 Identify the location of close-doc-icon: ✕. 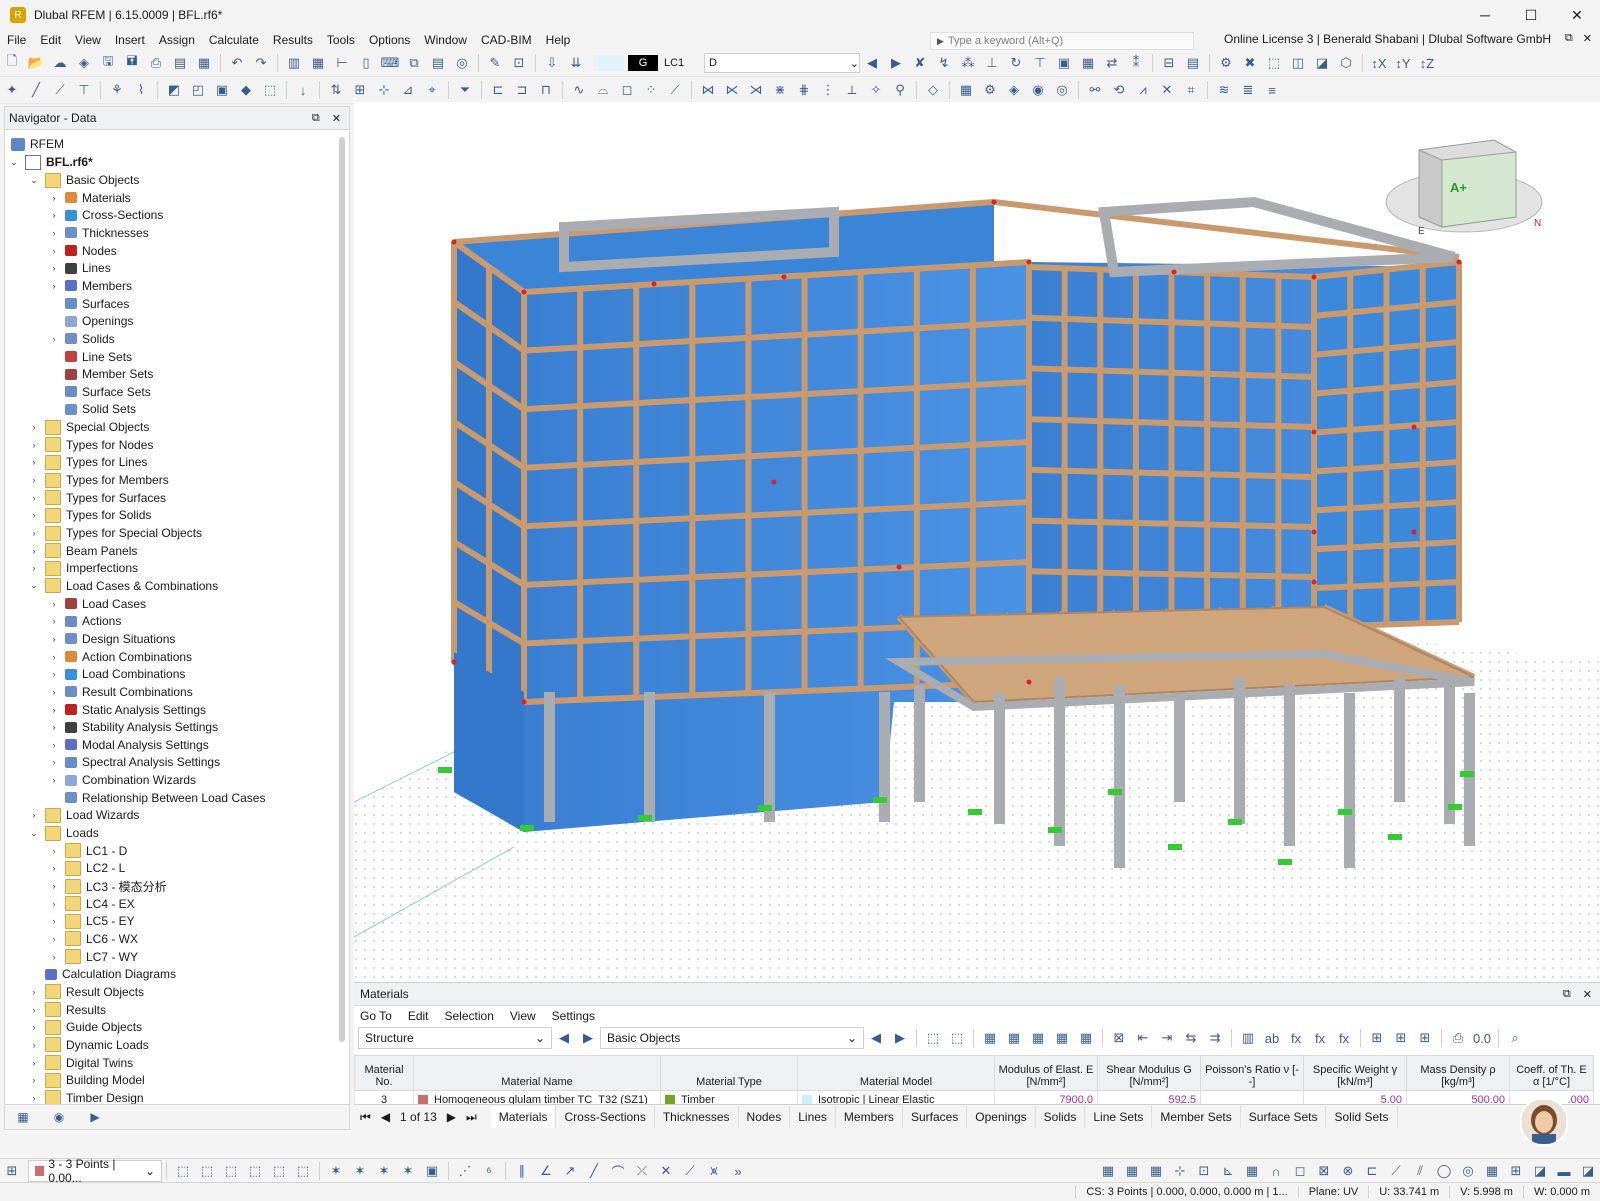
(1587, 38).